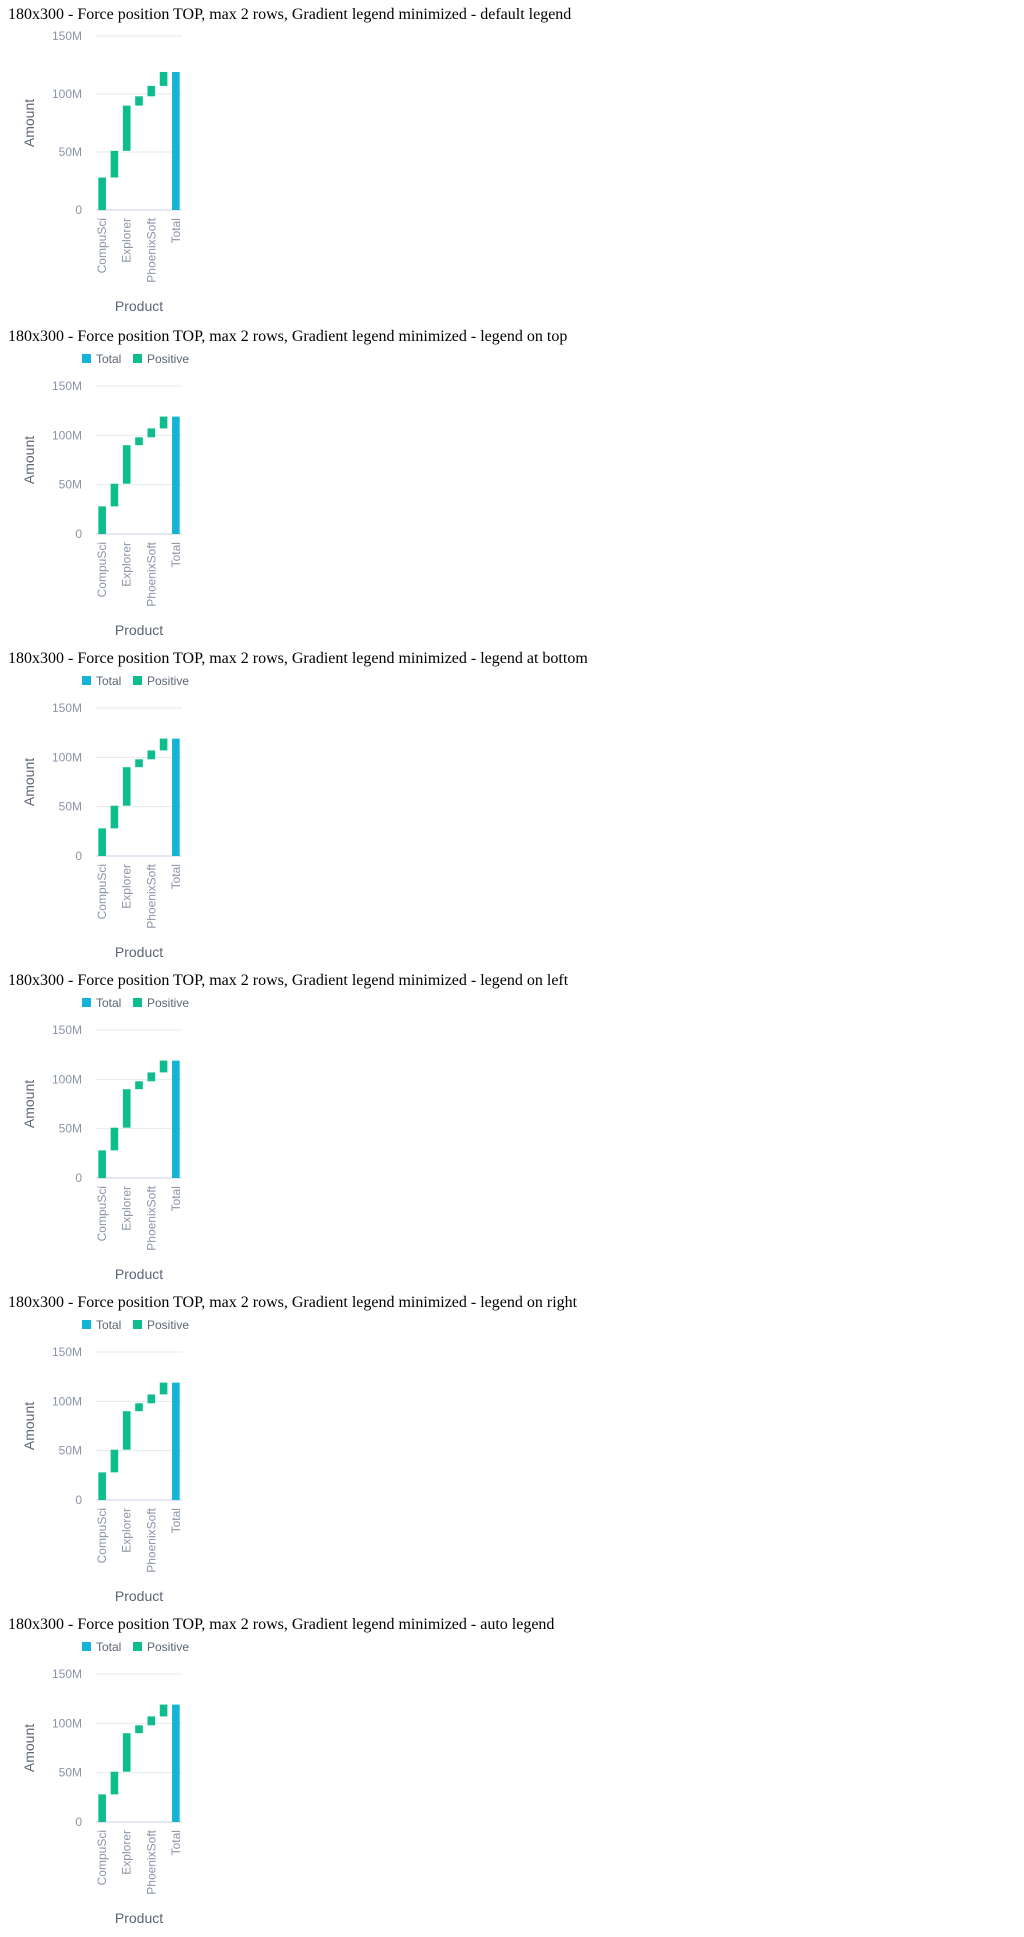 This screenshot has width=1024, height=1937. Describe the element at coordinates (127, 564) in the screenshot. I see `x-tick-label: Explorer` at that location.